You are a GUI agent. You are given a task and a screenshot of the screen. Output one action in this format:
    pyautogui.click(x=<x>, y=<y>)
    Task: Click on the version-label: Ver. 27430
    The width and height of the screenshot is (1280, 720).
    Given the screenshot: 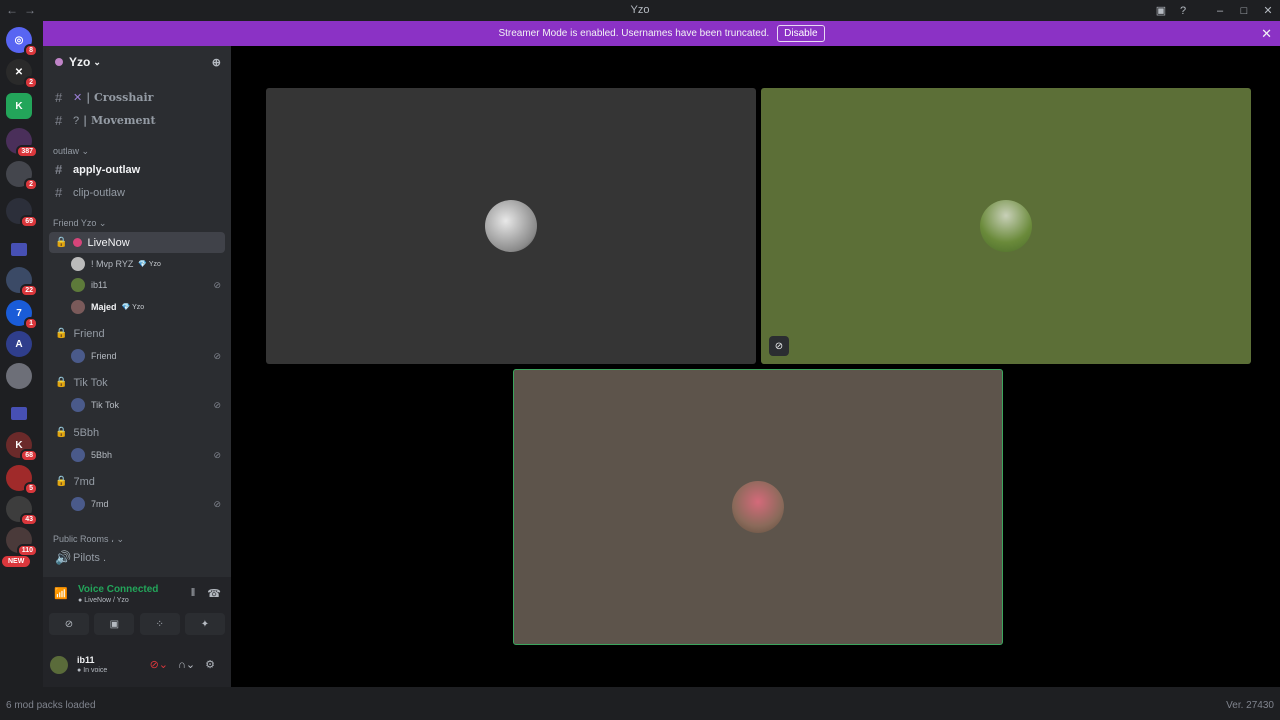 What is the action you would take?
    pyautogui.click(x=1250, y=705)
    